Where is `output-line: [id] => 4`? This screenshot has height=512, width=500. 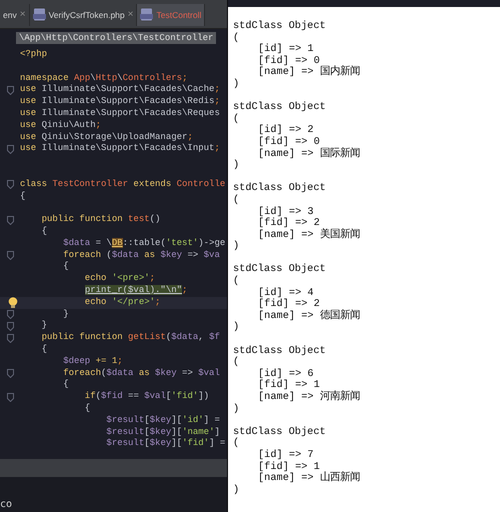 output-line: [id] => 4 is located at coordinates (285, 293).